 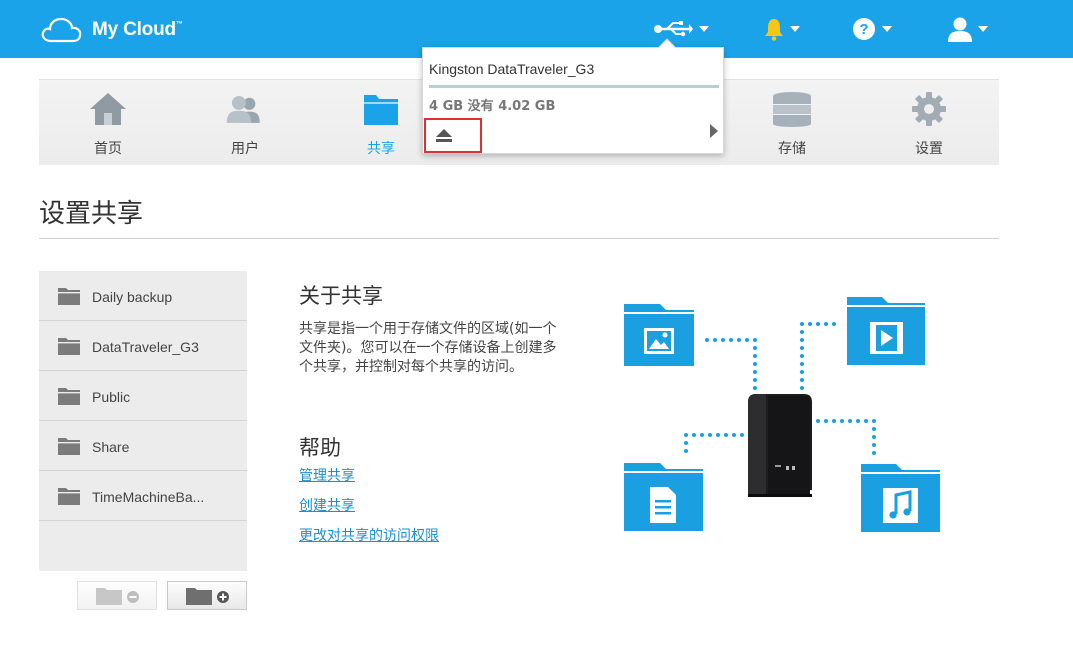 What do you see at coordinates (143, 396) in the screenshot?
I see `list-item: Public` at bounding box center [143, 396].